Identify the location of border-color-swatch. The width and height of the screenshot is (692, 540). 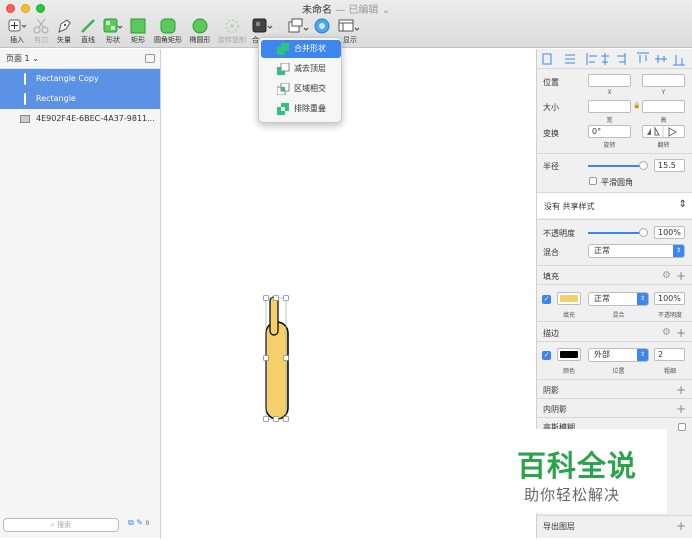
(569, 354).